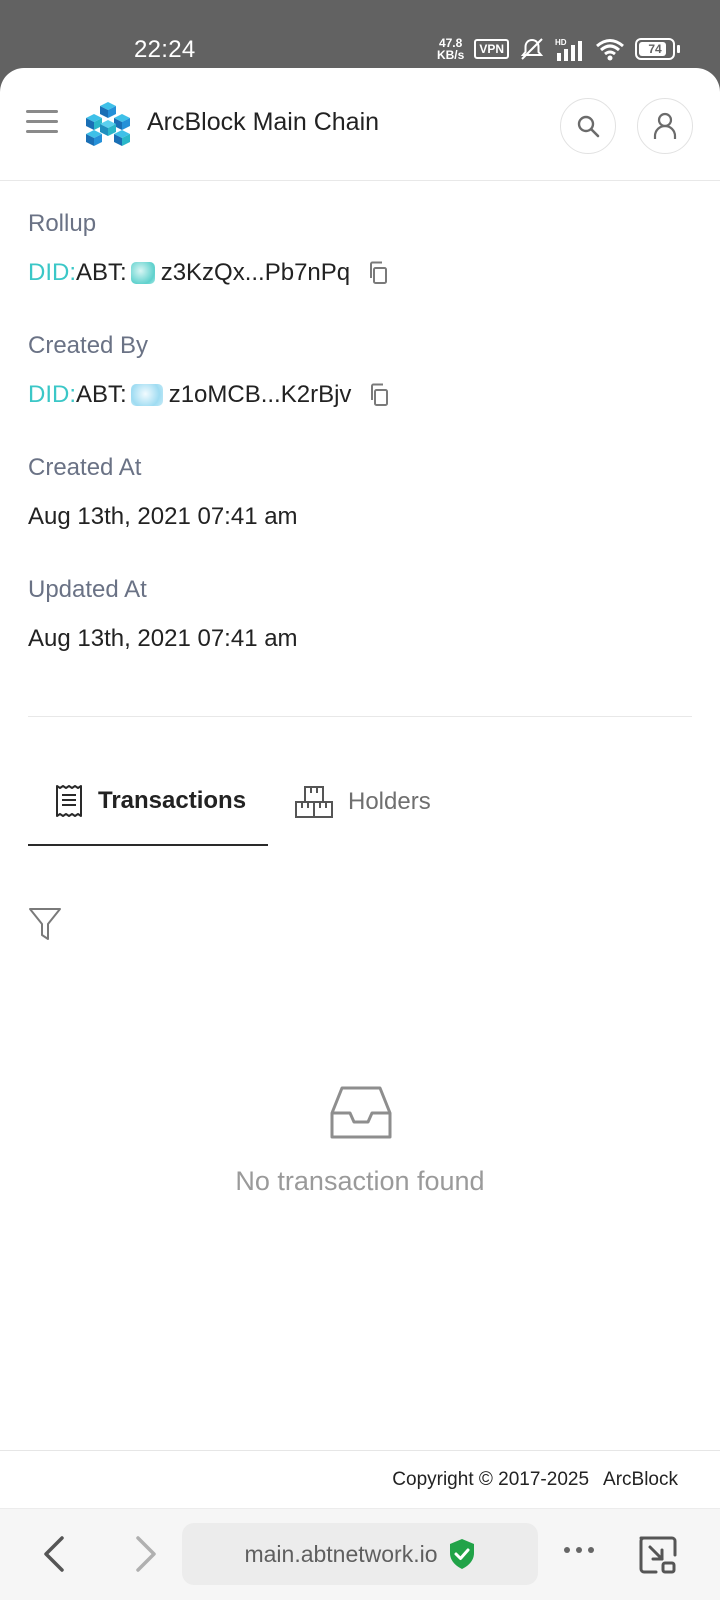 This screenshot has height=1600, width=720. I want to click on rollup-did: DID: ABT: z3KzQx...Pb7nPq, so click(209, 273).